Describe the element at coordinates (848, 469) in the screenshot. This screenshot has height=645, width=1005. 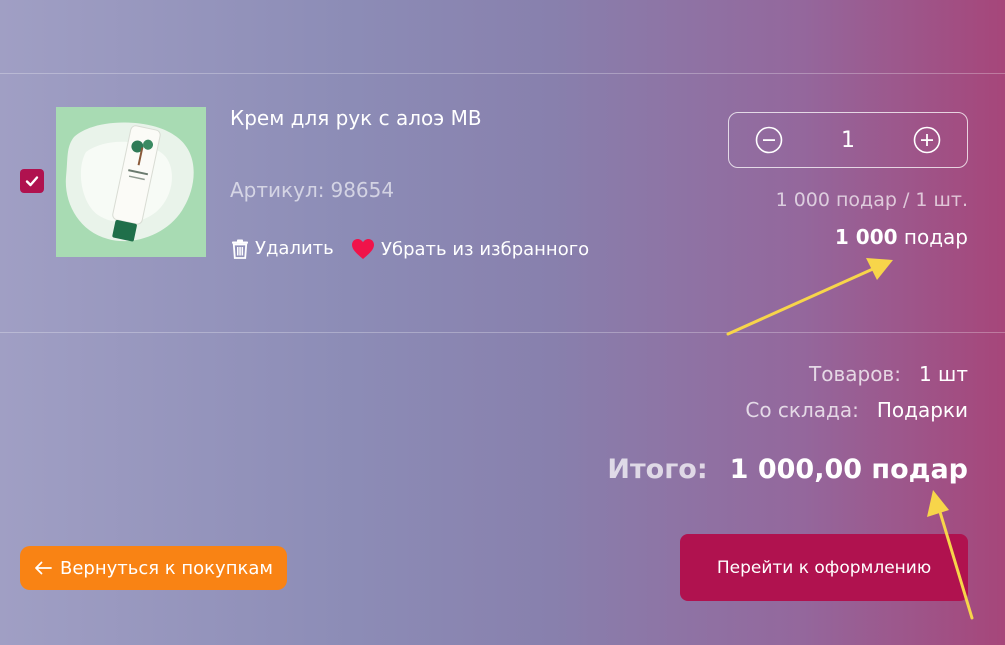
I see `grand-total-value: 1 000,00 подар` at that location.